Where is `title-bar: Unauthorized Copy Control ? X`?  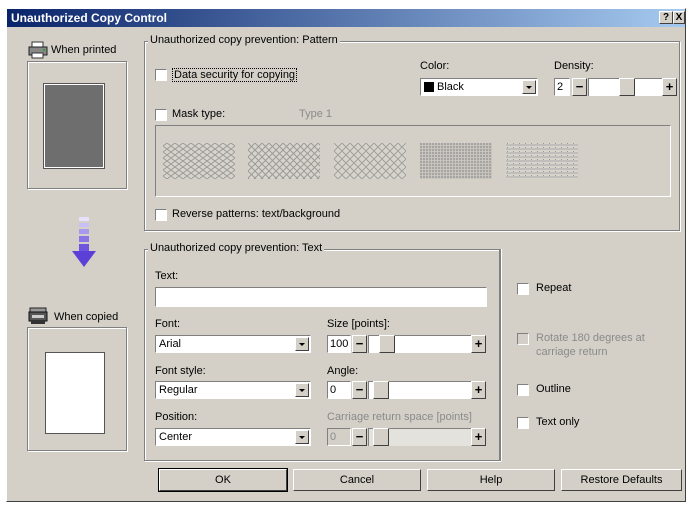 title-bar: Unauthorized Copy Control ? X is located at coordinates (346, 18).